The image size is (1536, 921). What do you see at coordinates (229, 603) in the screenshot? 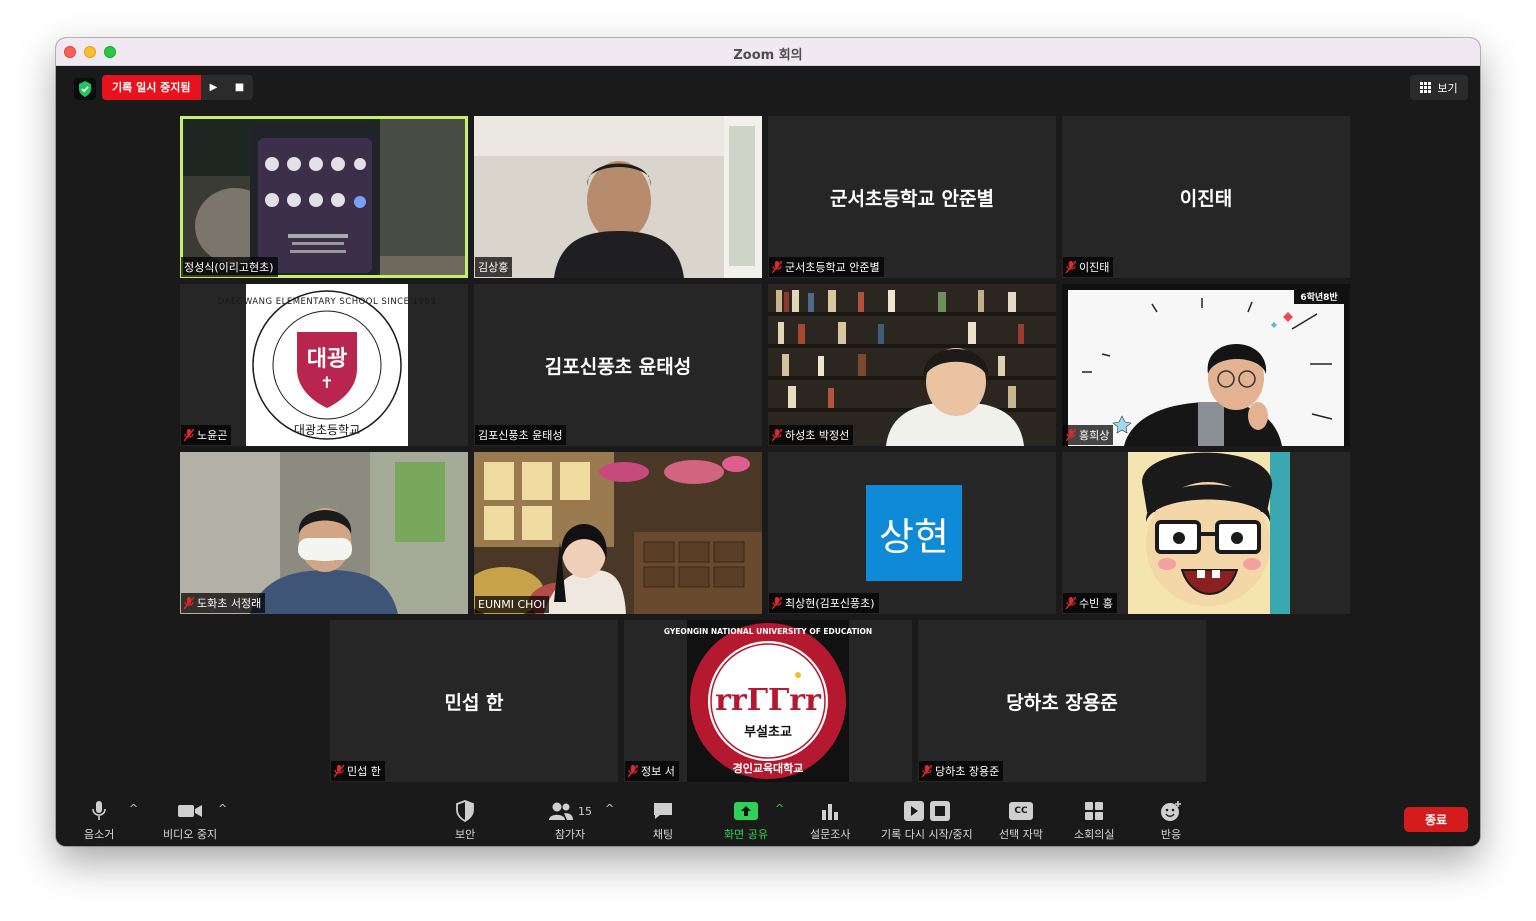
I see `participant-name: 도화초 서정래` at bounding box center [229, 603].